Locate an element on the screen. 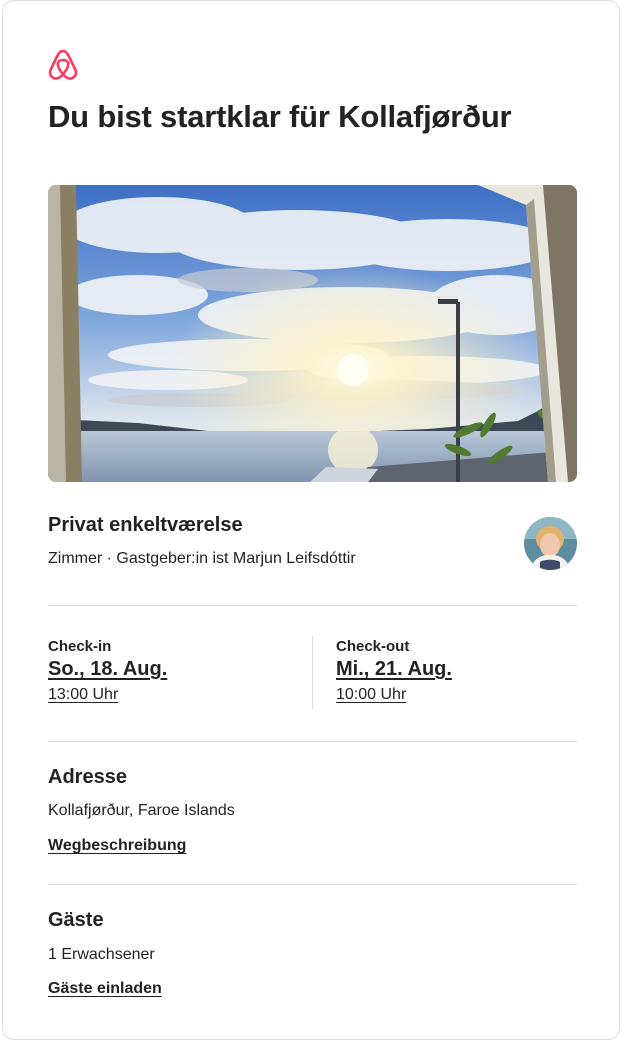 This screenshot has height=1040, width=625. invite-guests-link: Gäste einladen is located at coordinates (105, 989).